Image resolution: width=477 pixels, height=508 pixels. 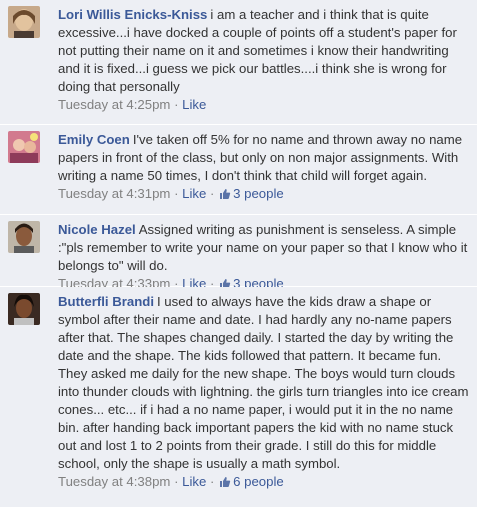 I want to click on comment-timestamp: Tuesday at 4:25pm, so click(x=114, y=104).